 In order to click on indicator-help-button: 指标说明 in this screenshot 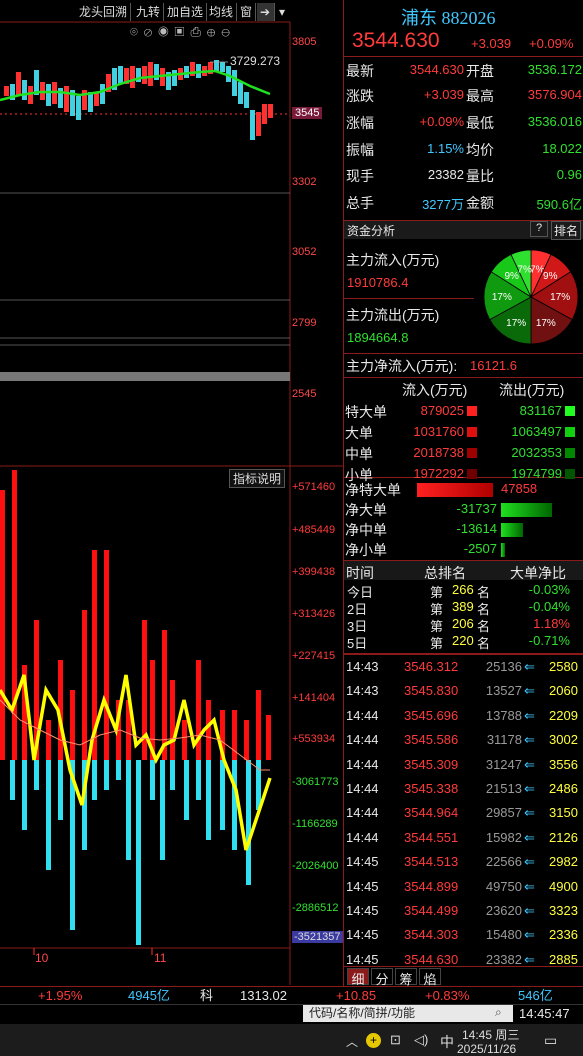, I will do `click(257, 478)`.